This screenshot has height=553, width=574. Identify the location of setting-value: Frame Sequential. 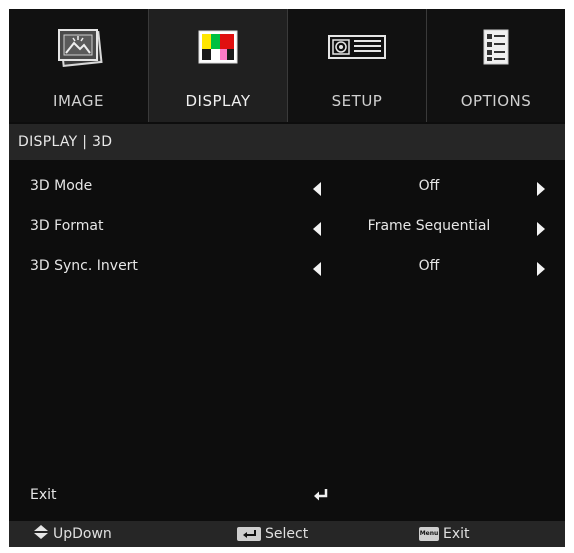
(429, 226).